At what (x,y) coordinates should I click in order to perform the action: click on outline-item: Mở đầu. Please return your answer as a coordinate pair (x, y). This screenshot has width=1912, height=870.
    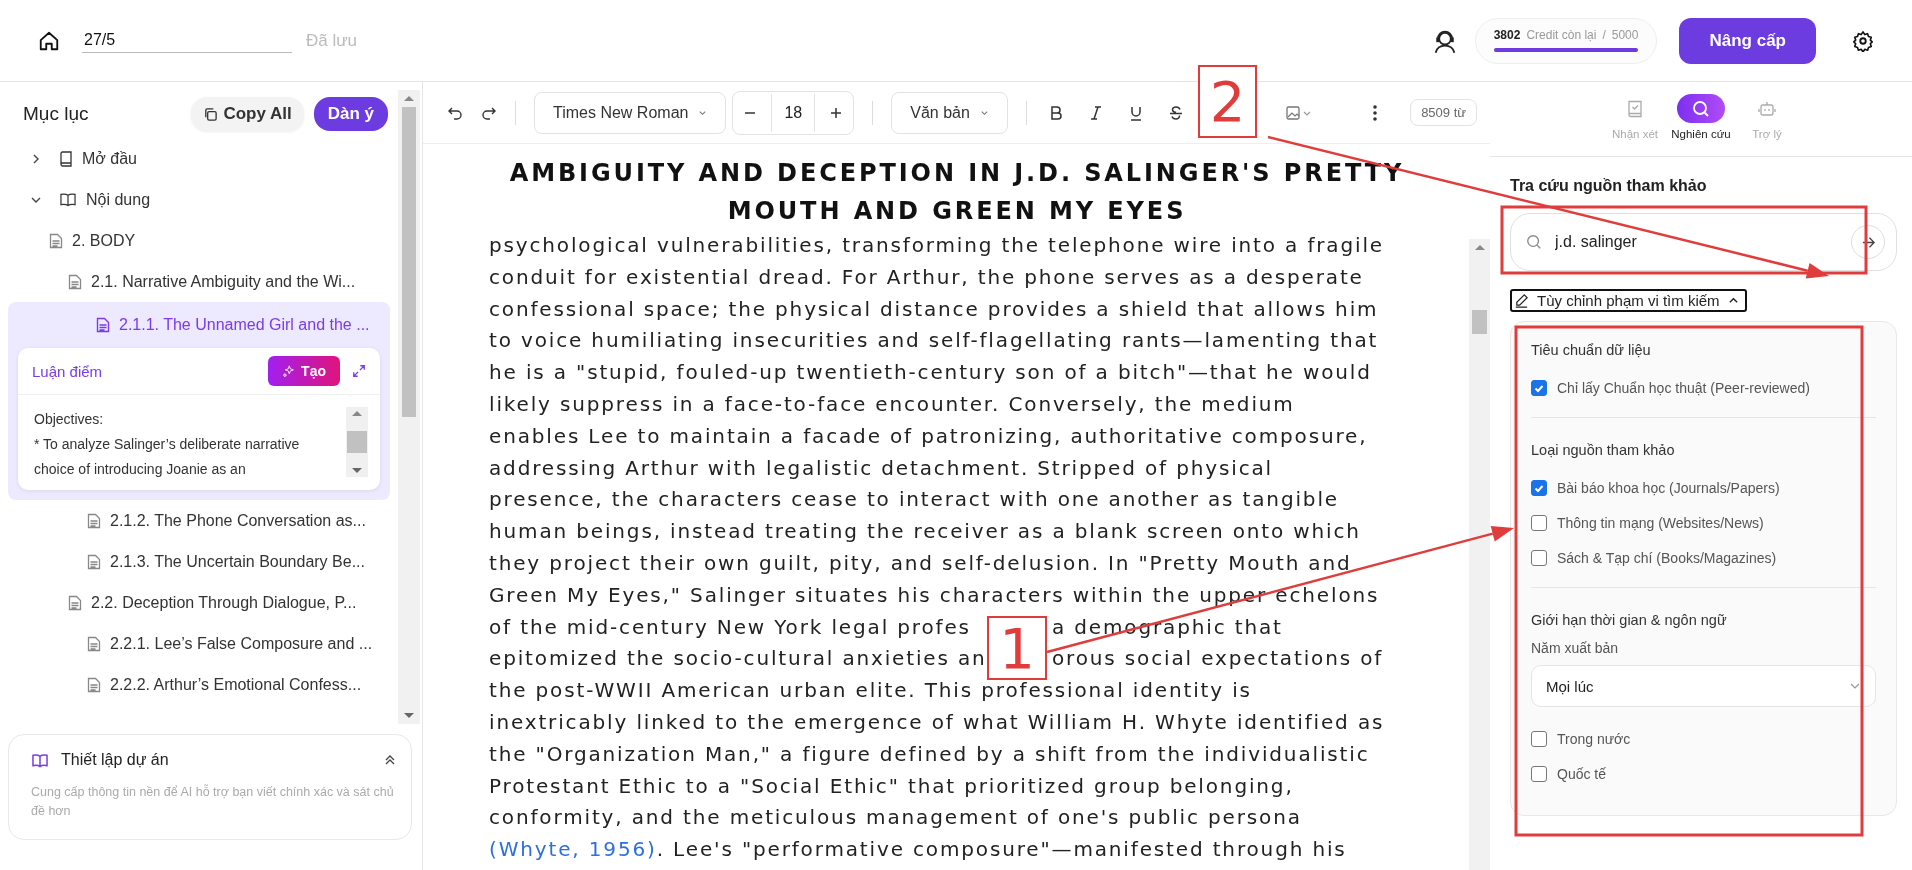
    Looking at the image, I should click on (199, 158).